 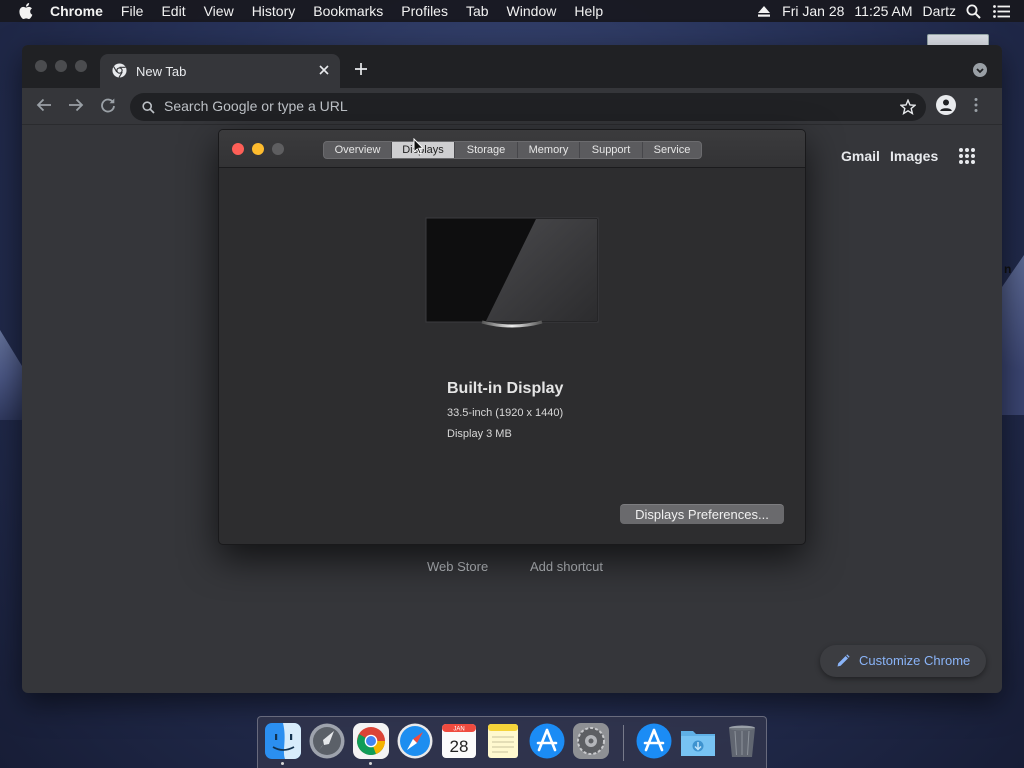 What do you see at coordinates (698, 741) in the screenshot?
I see `downloads-folder-icon` at bounding box center [698, 741].